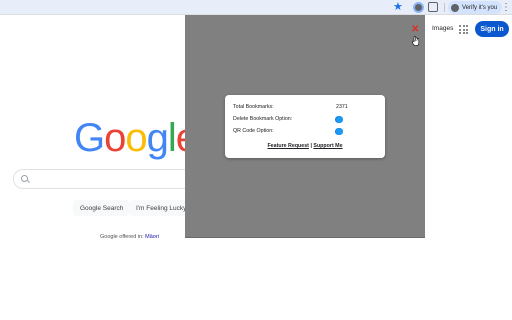 The width and height of the screenshot is (512, 320). Describe the element at coordinates (492, 29) in the screenshot. I see `sign-in-button: Sign in` at that location.